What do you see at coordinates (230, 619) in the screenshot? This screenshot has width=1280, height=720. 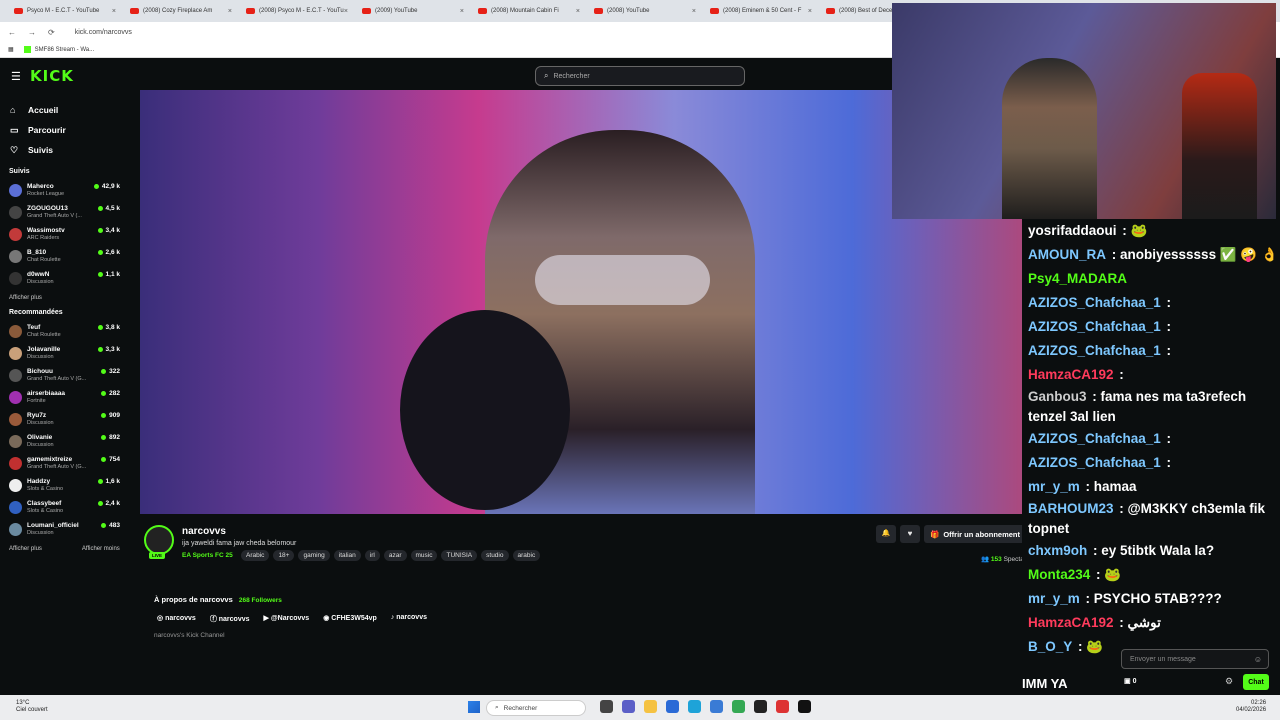 I see `social-link: ⓕ narcovvs` at bounding box center [230, 619].